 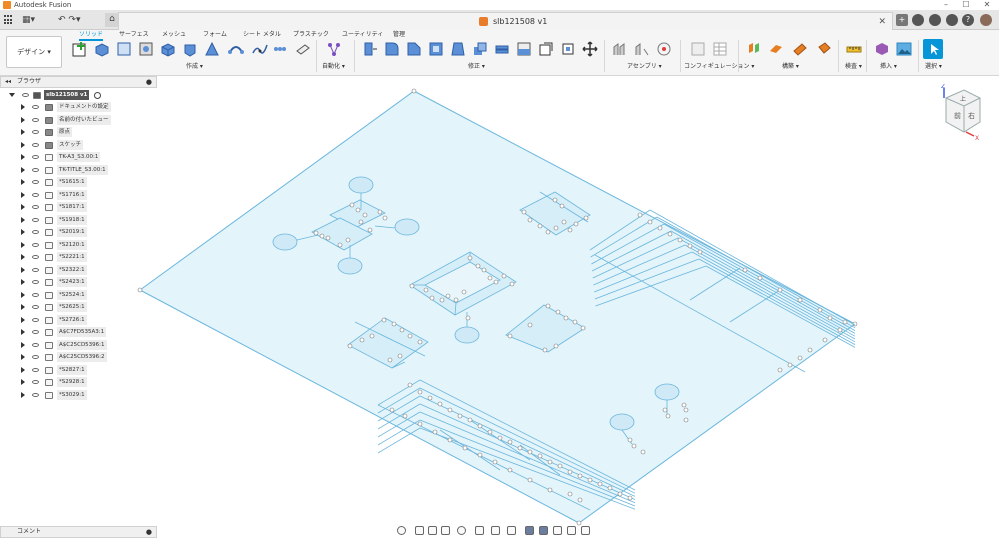 What do you see at coordinates (432, 530) in the screenshot?
I see `pan-icon` at bounding box center [432, 530].